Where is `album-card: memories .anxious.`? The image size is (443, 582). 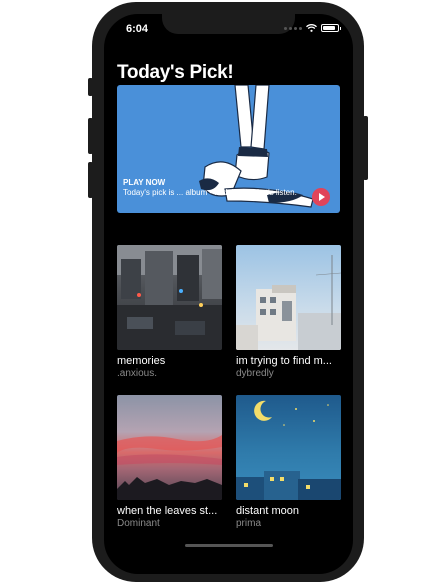 album-card: memories .anxious. is located at coordinates (169, 312).